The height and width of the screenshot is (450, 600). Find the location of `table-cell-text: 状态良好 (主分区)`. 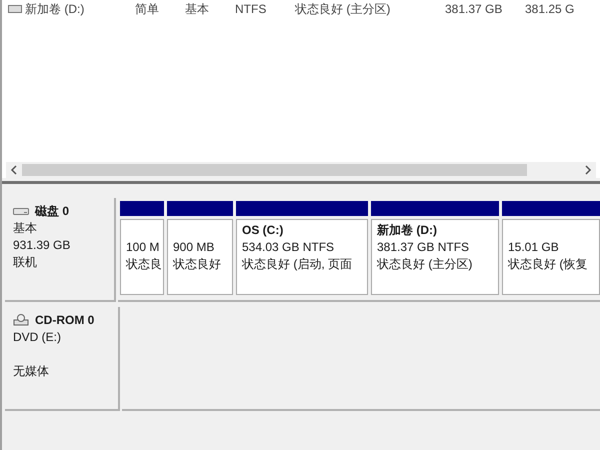

table-cell-text: 状态良好 (主分区) is located at coordinates (343, 9).